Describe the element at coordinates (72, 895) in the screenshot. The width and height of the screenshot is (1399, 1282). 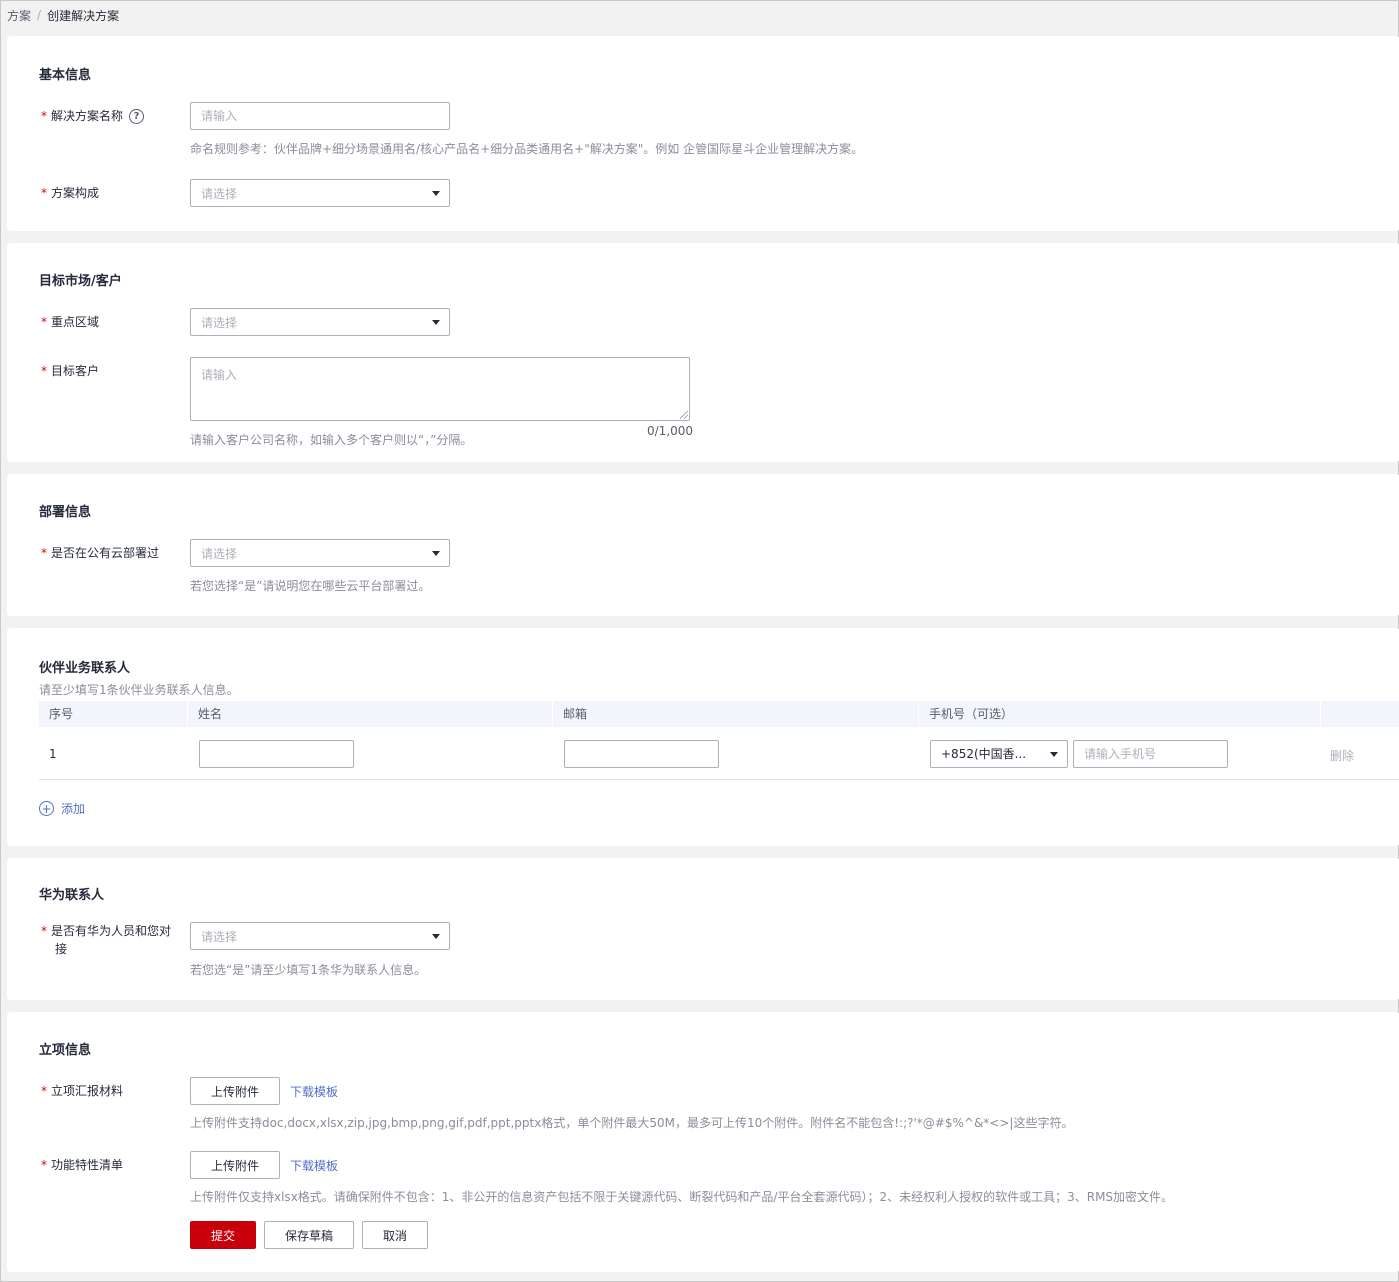
I see `section-title-huawei: 华为联系人` at that location.